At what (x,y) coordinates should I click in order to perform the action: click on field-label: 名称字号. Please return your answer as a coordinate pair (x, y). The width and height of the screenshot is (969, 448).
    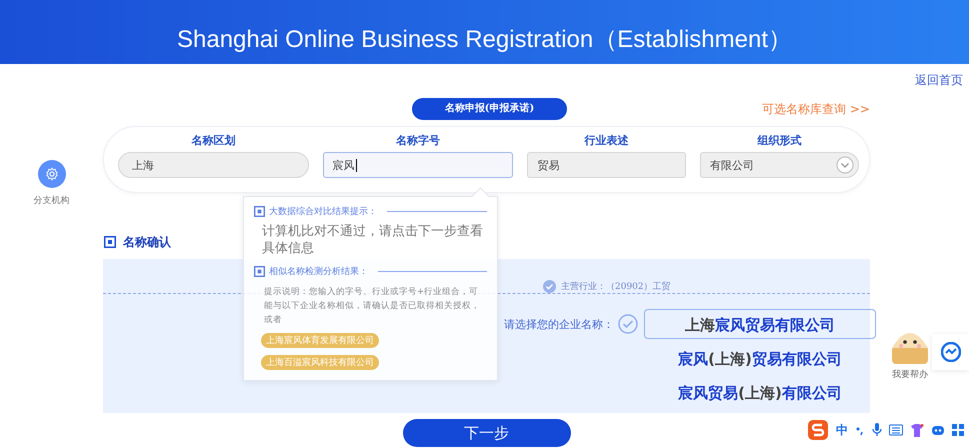
    Looking at the image, I should click on (418, 140).